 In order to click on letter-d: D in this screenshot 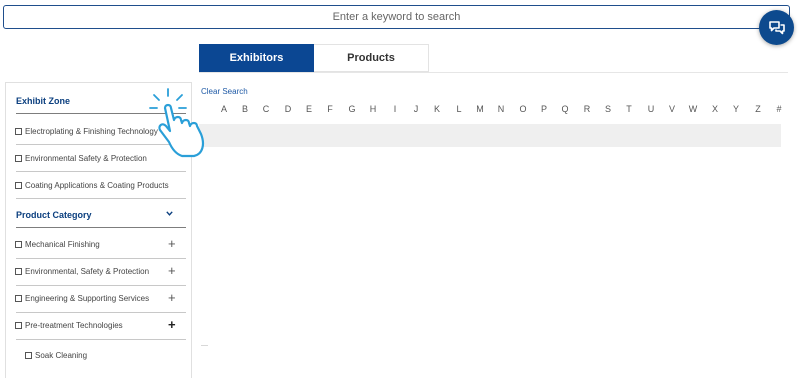, I will do `click(288, 109)`.